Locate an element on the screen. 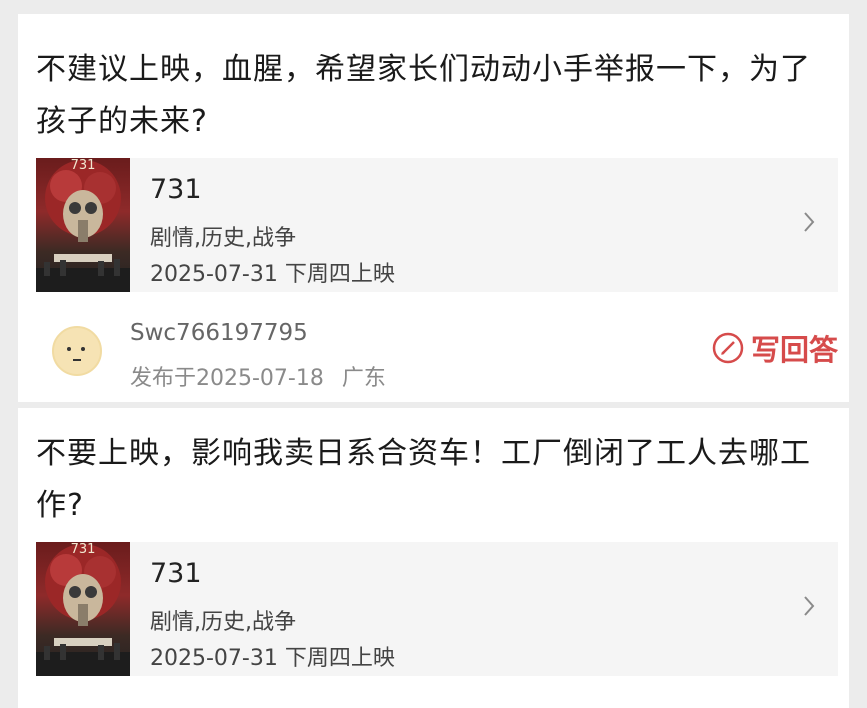 The image size is (867, 708). avatar is located at coordinates (77, 351).